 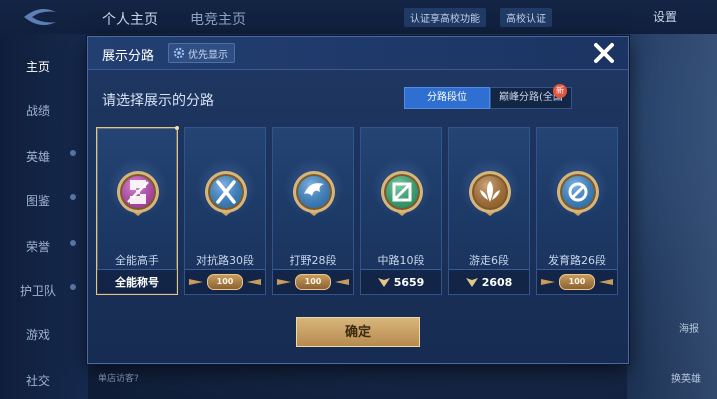 I want to click on tab-esports-home: 电竞主页, so click(x=218, y=19).